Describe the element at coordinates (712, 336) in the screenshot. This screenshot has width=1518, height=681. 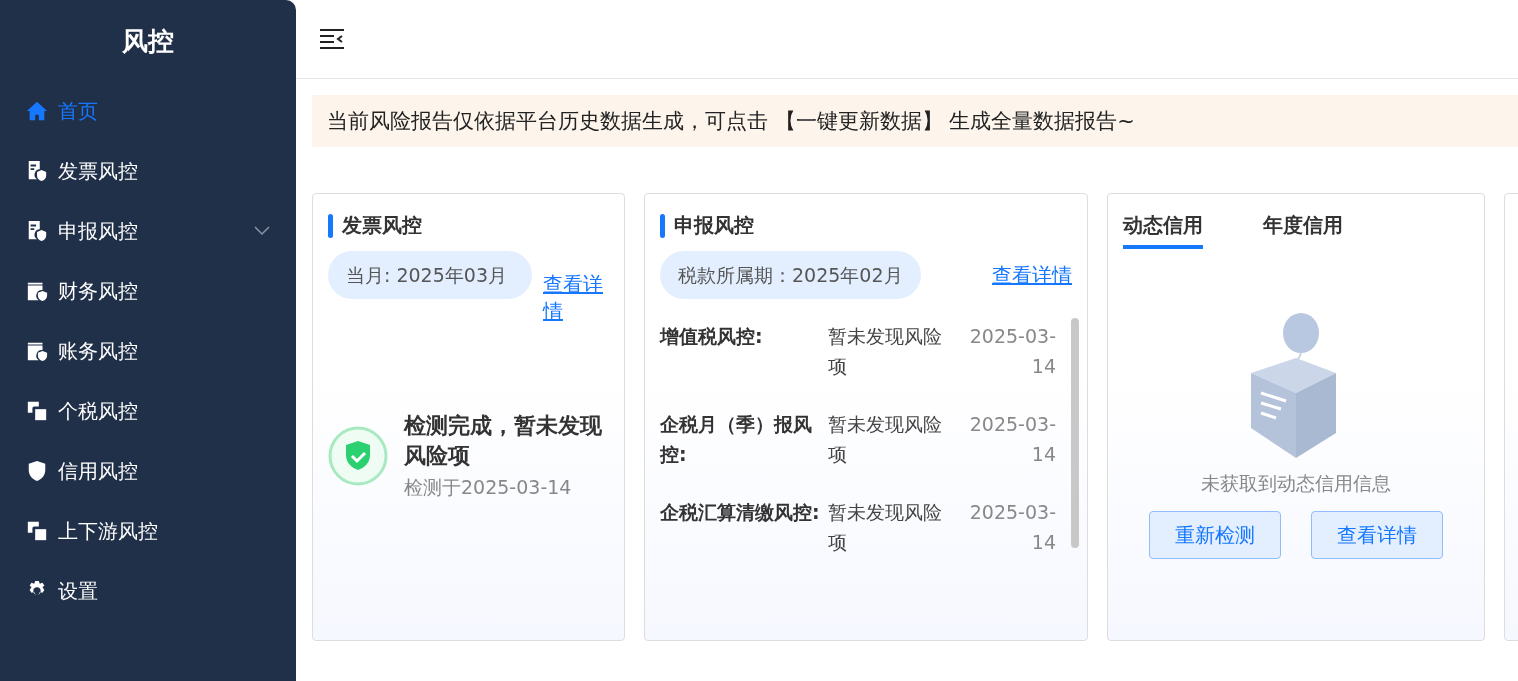
I see `risk-label: 增值税风控:` at that location.